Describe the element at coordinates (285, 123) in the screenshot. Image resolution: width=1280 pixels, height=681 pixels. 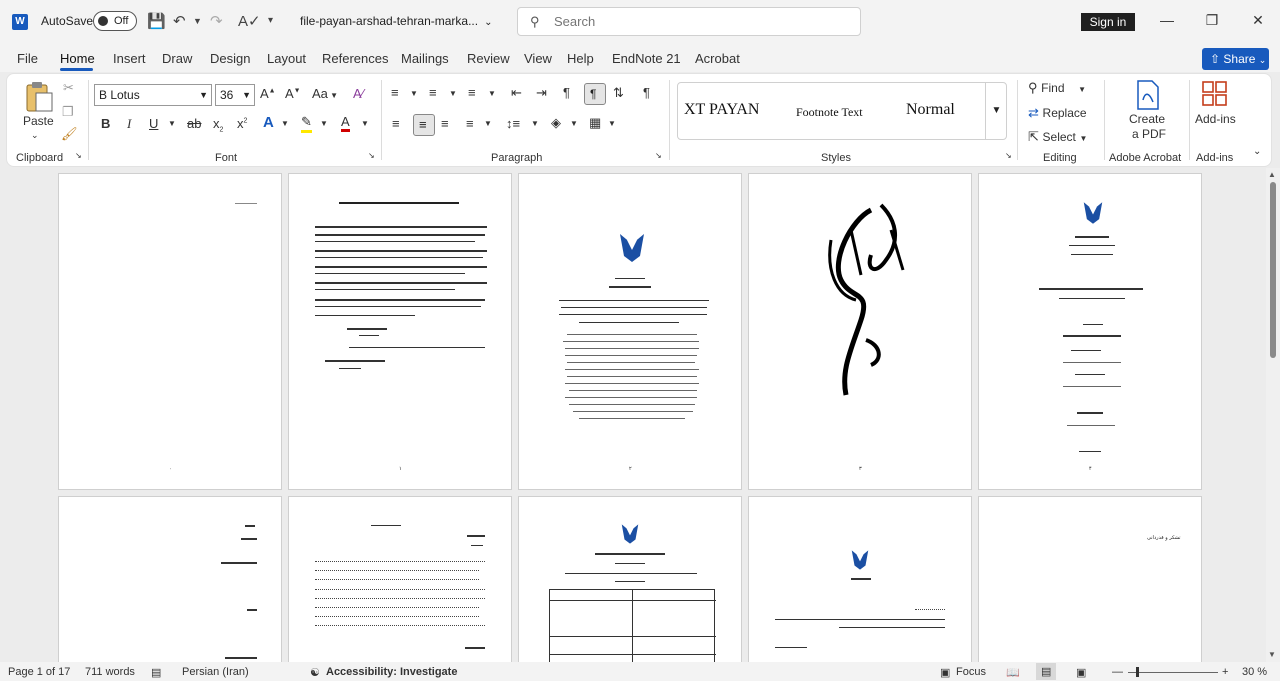
I see `text-effects-dropdown-icon: ▼` at that location.